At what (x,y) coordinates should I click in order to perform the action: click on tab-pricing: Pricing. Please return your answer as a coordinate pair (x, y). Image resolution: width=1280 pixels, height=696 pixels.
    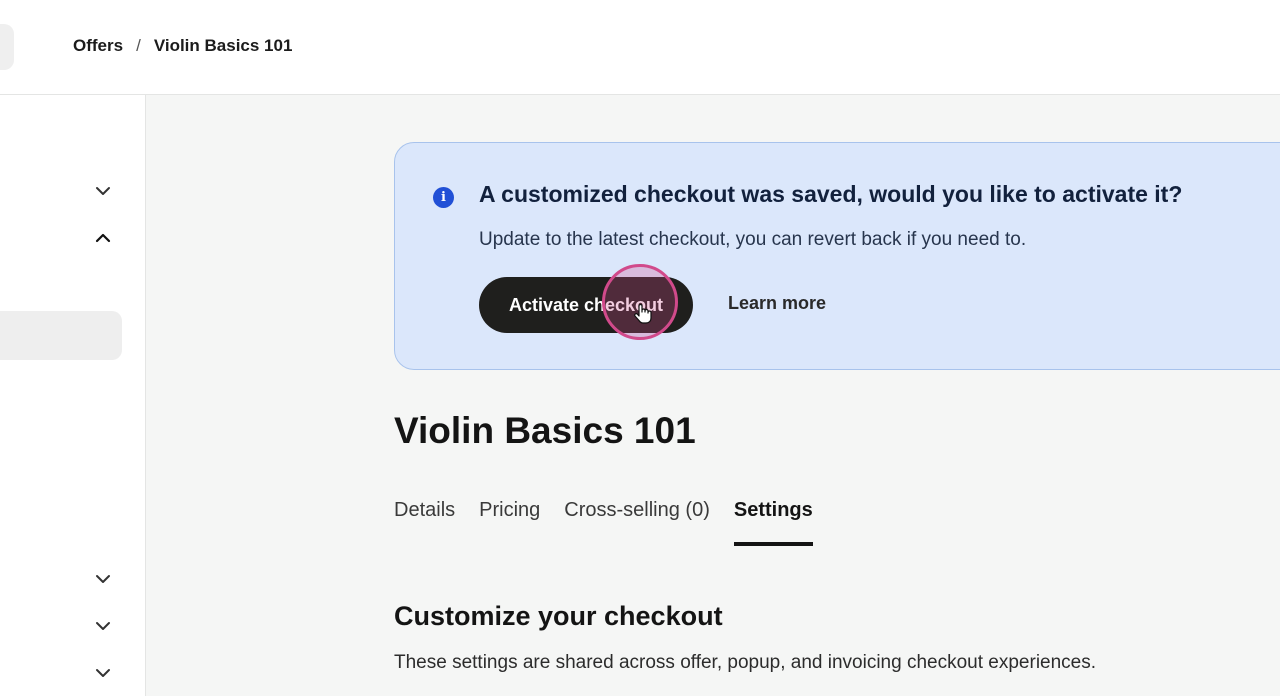
    Looking at the image, I should click on (509, 522).